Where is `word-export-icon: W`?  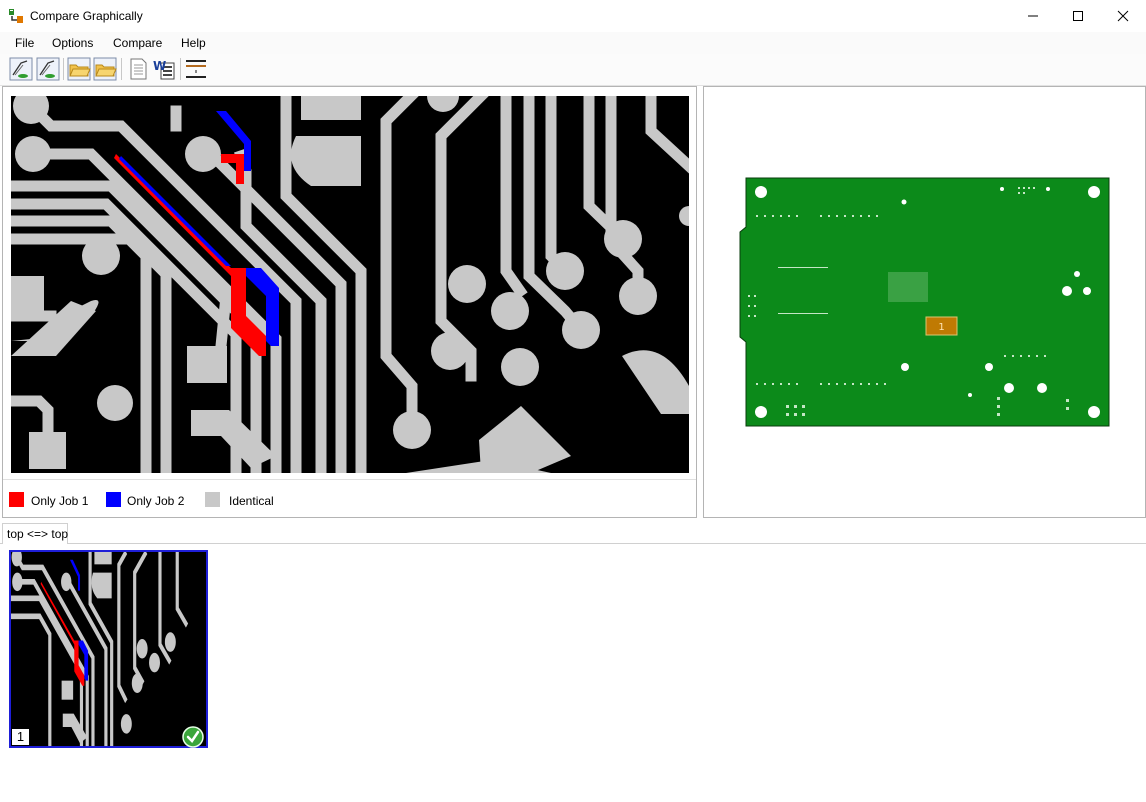
word-export-icon: W is located at coordinates (164, 69).